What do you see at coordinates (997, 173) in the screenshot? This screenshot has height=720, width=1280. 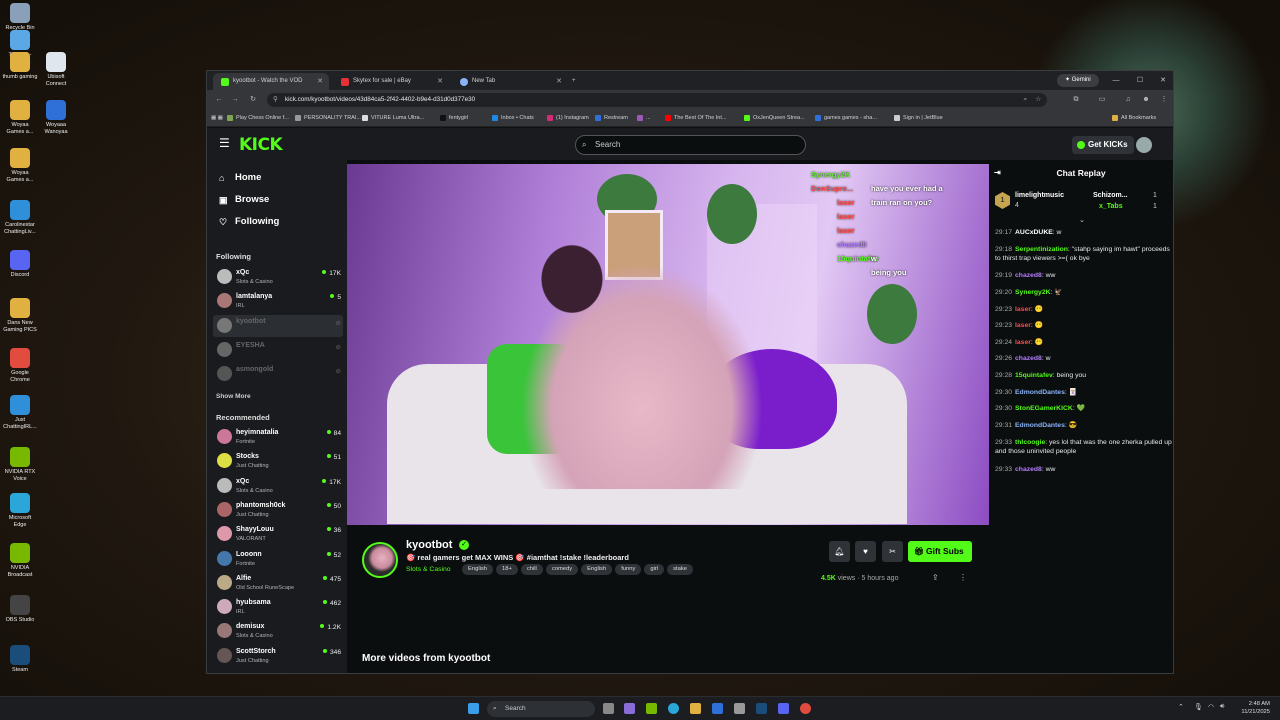 I see `collapse-chat-icon: ⇥` at bounding box center [997, 173].